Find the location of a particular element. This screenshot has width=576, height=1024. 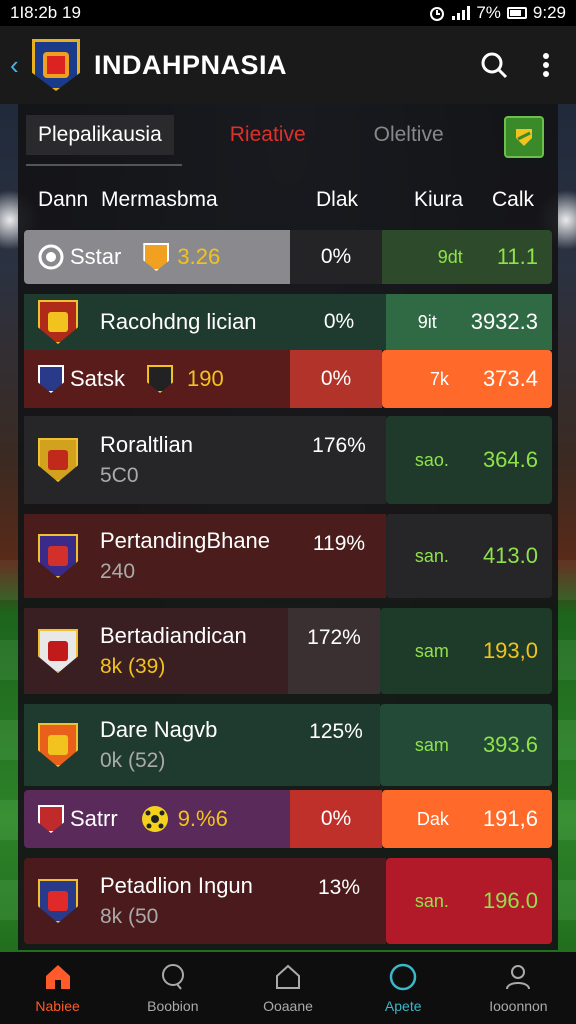

row-score-cell: san. 413.0 is located at coordinates (469, 556).